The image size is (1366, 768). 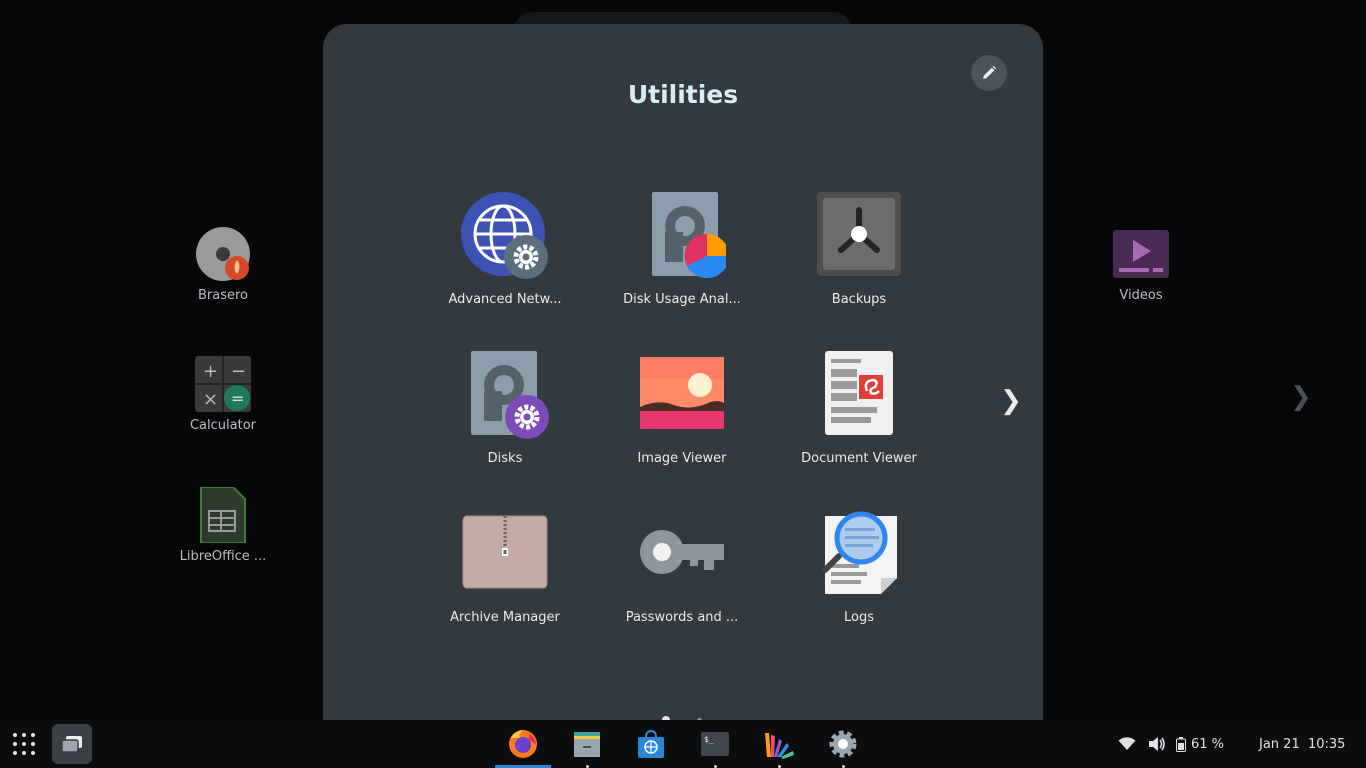 I want to click on workspaces-overview-button, so click(x=72, y=744).